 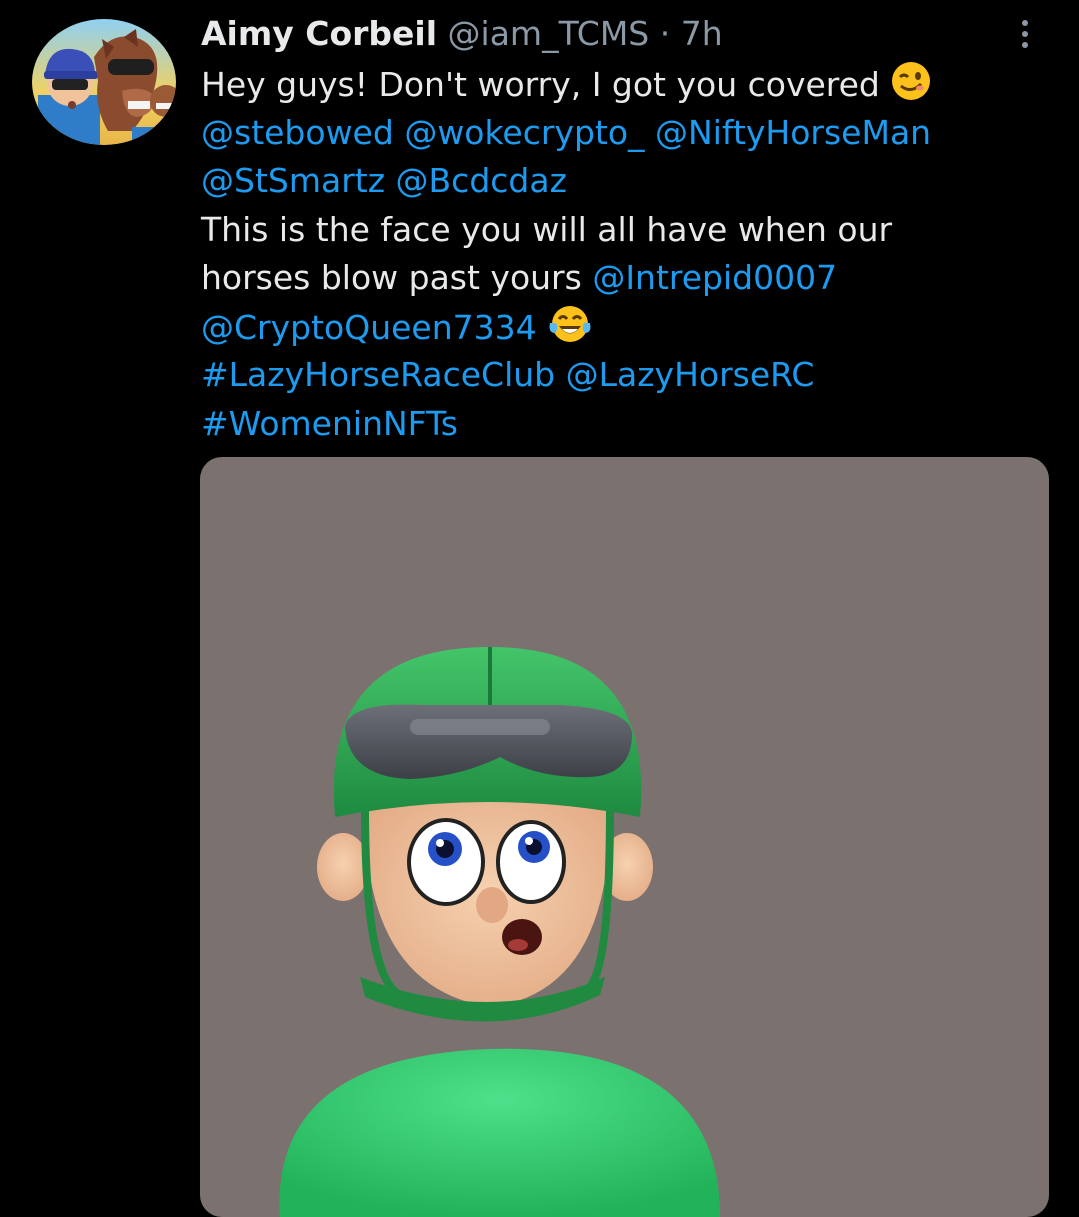 I want to click on avatar-image, so click(x=104, y=82).